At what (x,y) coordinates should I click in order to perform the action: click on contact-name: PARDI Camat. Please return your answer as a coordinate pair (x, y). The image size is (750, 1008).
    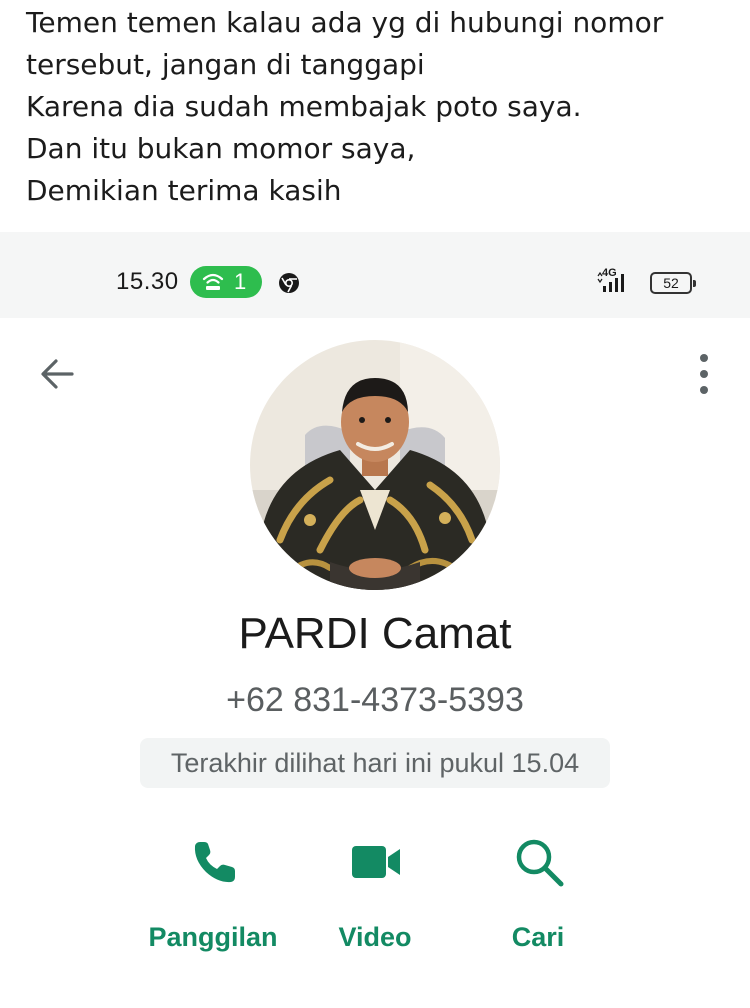
    Looking at the image, I should click on (375, 633).